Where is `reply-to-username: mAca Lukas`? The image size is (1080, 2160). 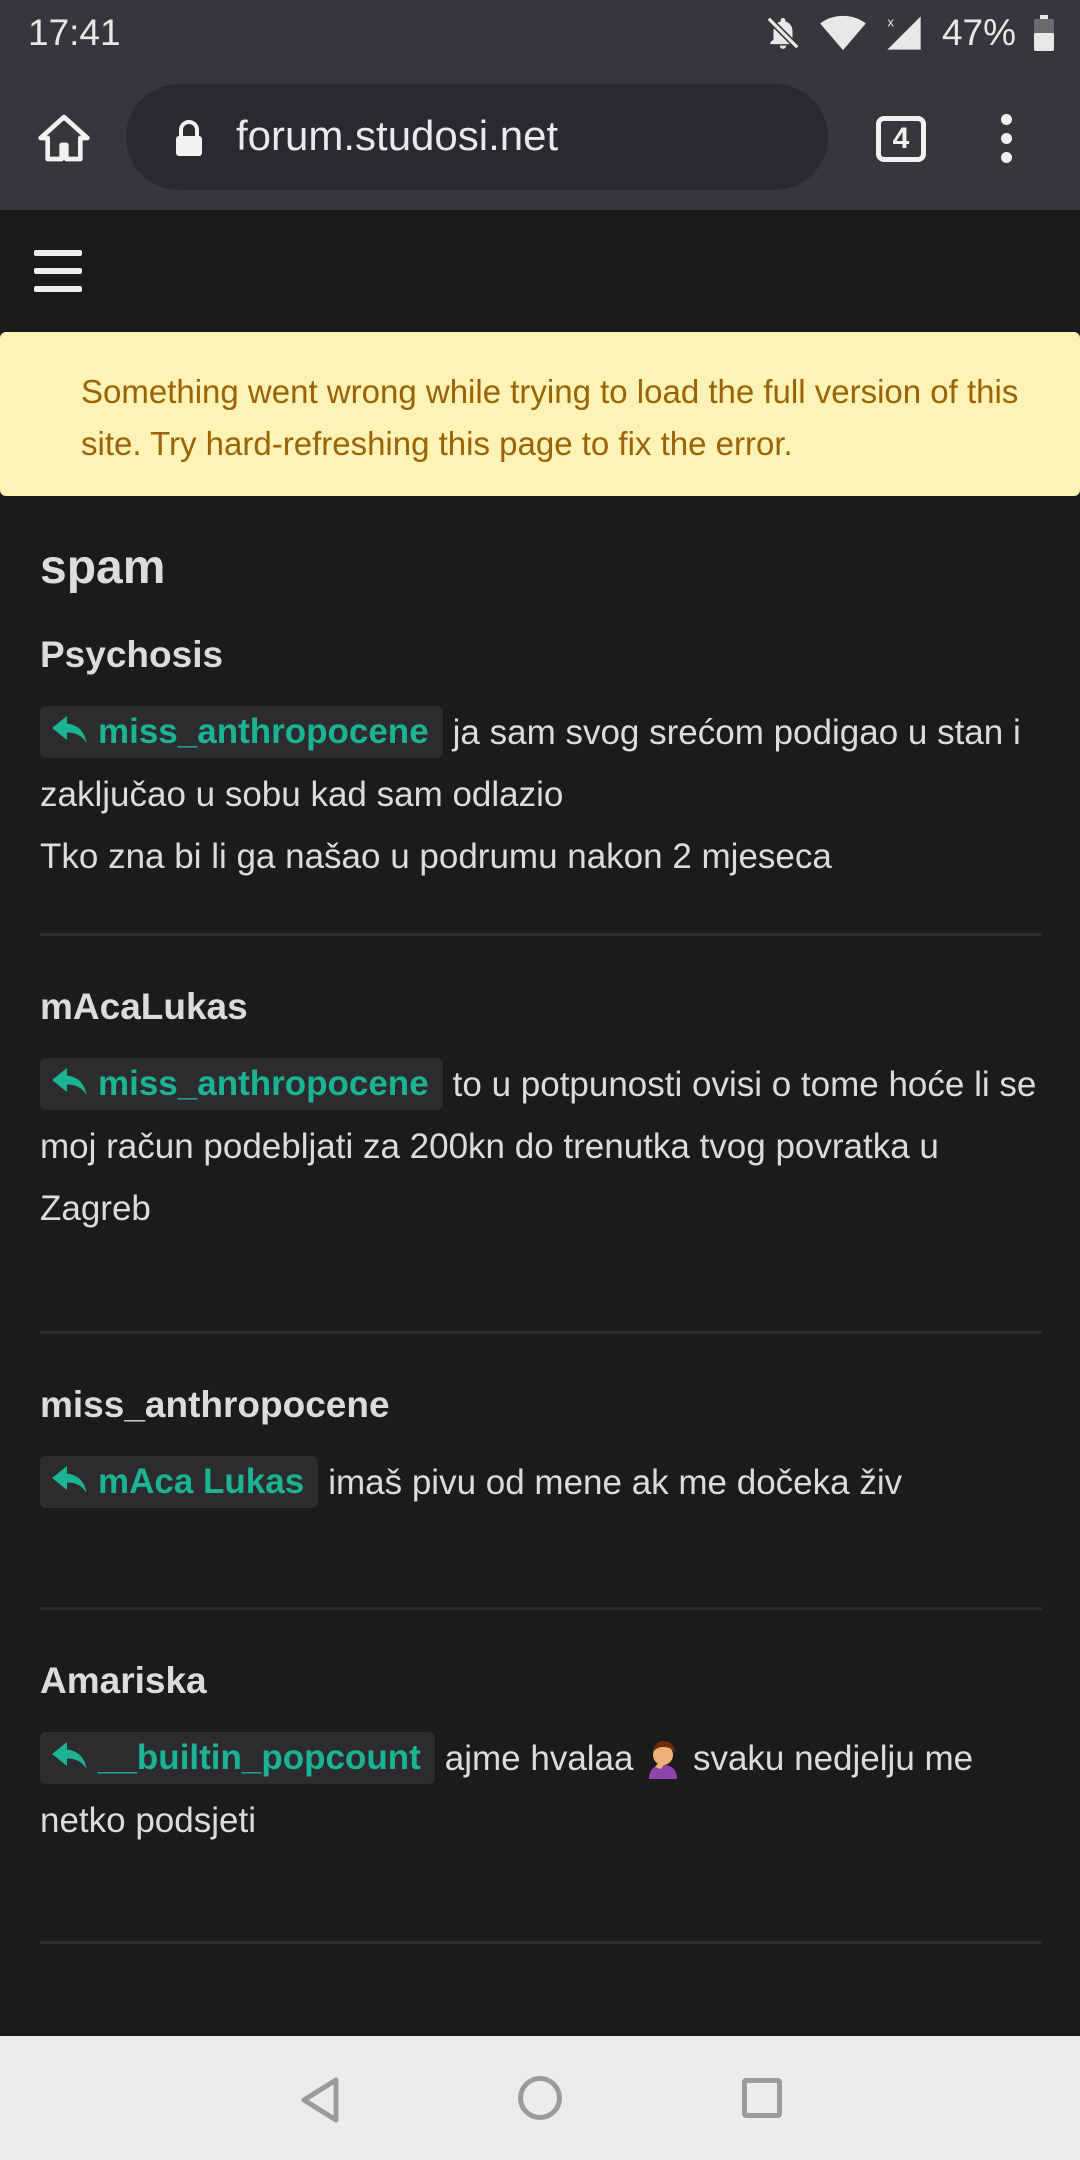
reply-to-username: mAca Lukas is located at coordinates (201, 1481).